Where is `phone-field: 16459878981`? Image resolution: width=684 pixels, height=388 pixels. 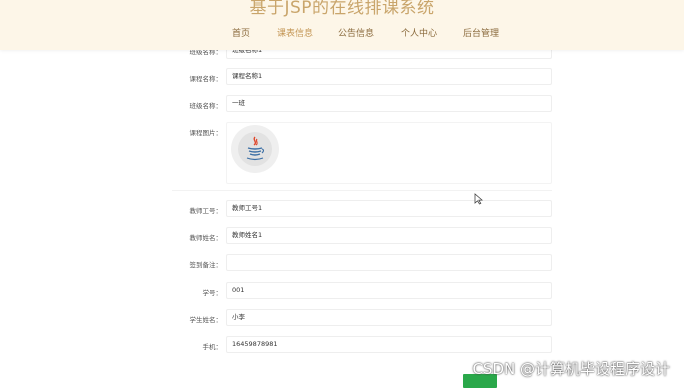 phone-field: 16459878981 is located at coordinates (389, 344).